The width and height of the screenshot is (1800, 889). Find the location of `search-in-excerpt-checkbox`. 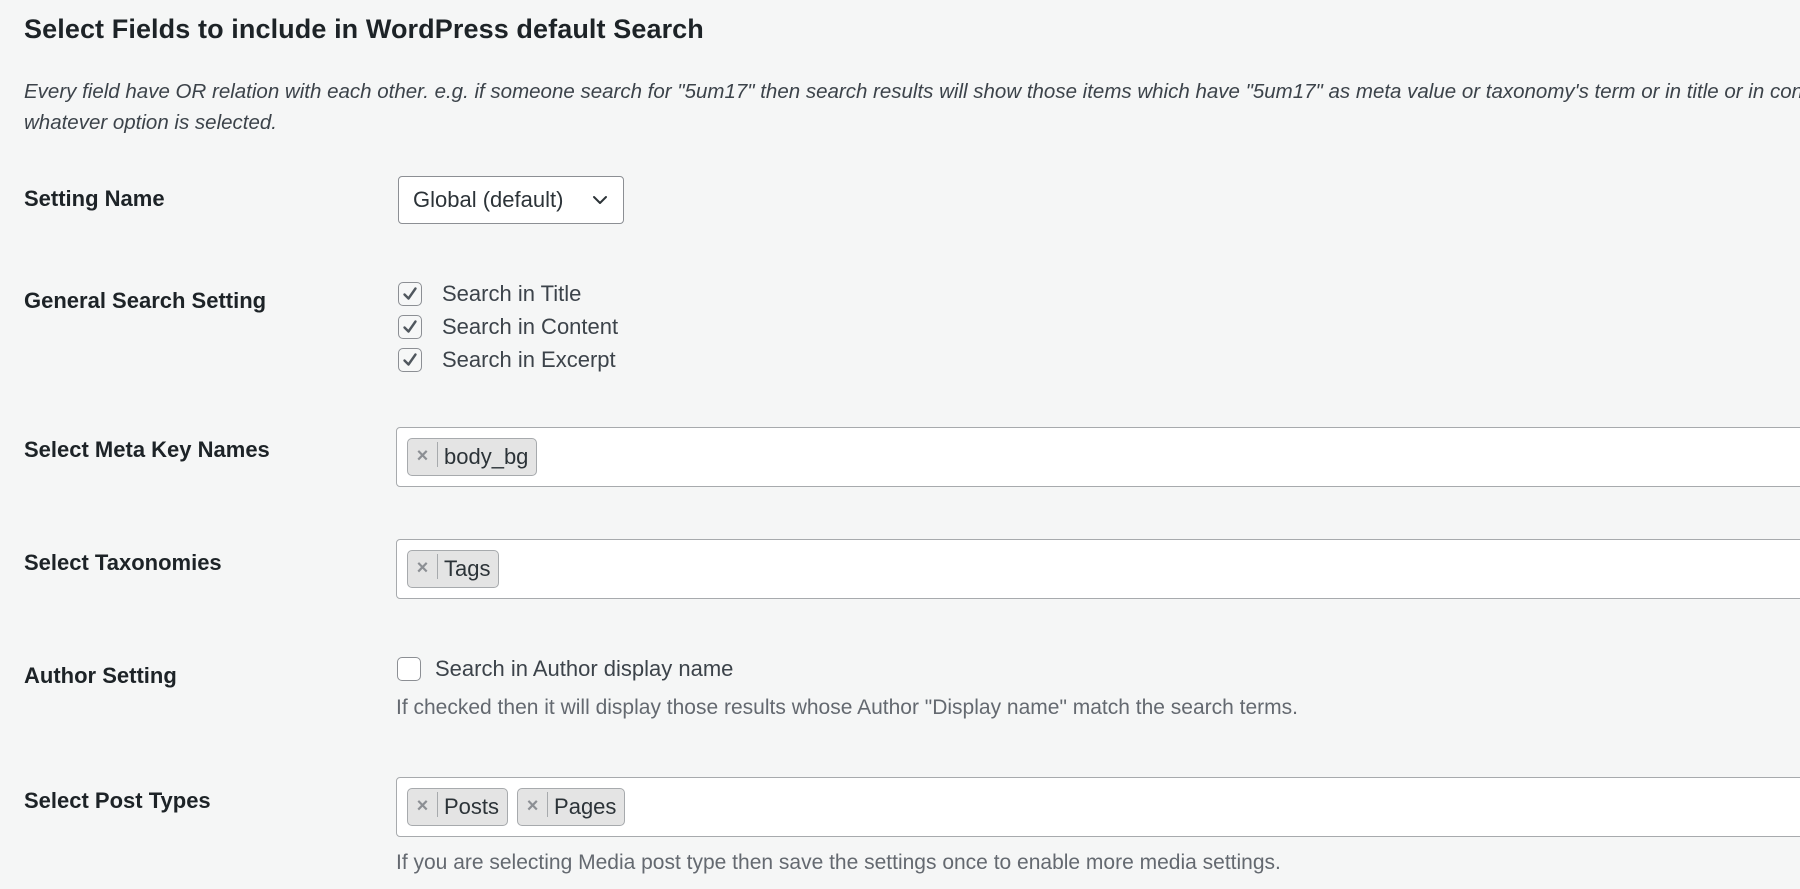

search-in-excerpt-checkbox is located at coordinates (410, 360).